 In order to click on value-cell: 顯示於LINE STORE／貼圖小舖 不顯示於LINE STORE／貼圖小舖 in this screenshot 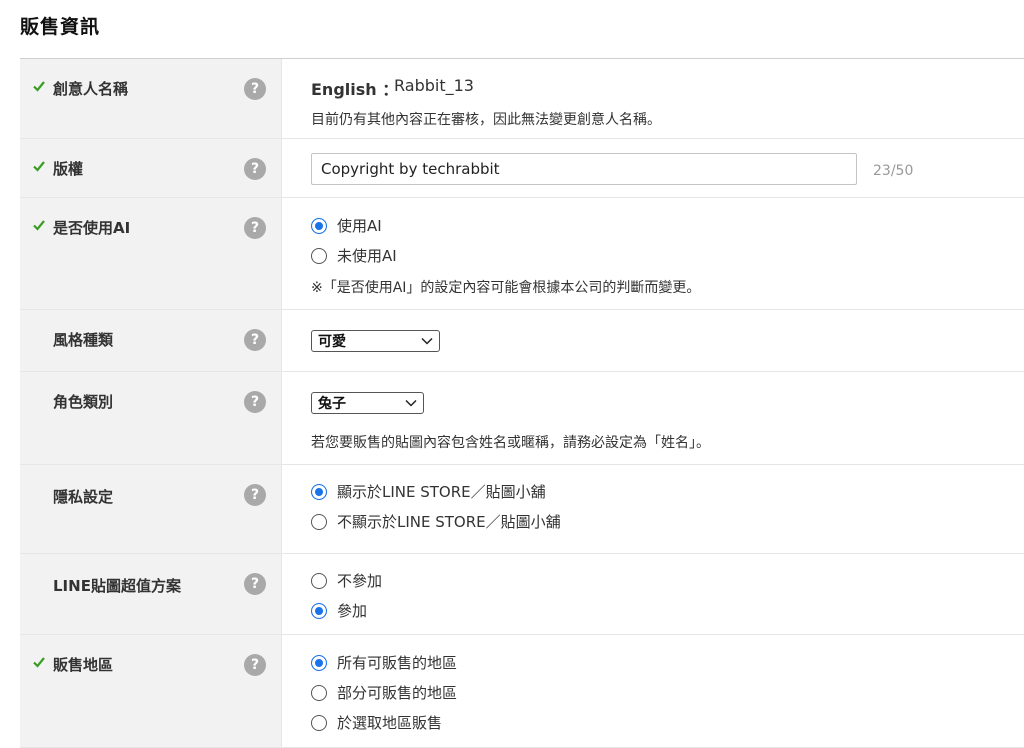, I will do `click(653, 509)`.